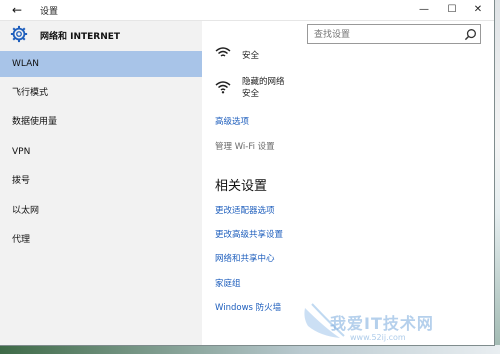 The height and width of the screenshot is (354, 500). What do you see at coordinates (101, 122) in the screenshot?
I see `sidebar-item-data-usage: 数据使用量` at bounding box center [101, 122].